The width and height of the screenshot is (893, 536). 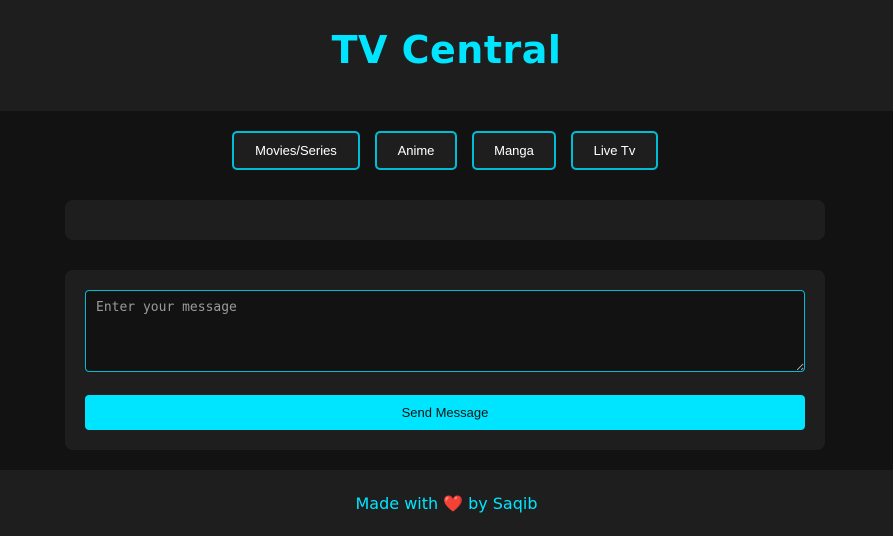 What do you see at coordinates (453, 503) in the screenshot?
I see `heart-icon: ❤️` at bounding box center [453, 503].